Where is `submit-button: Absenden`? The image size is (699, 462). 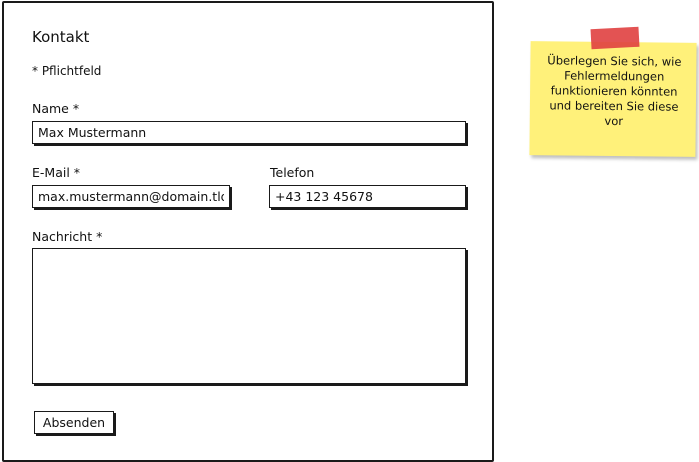
submit-button: Absenden is located at coordinates (74, 422).